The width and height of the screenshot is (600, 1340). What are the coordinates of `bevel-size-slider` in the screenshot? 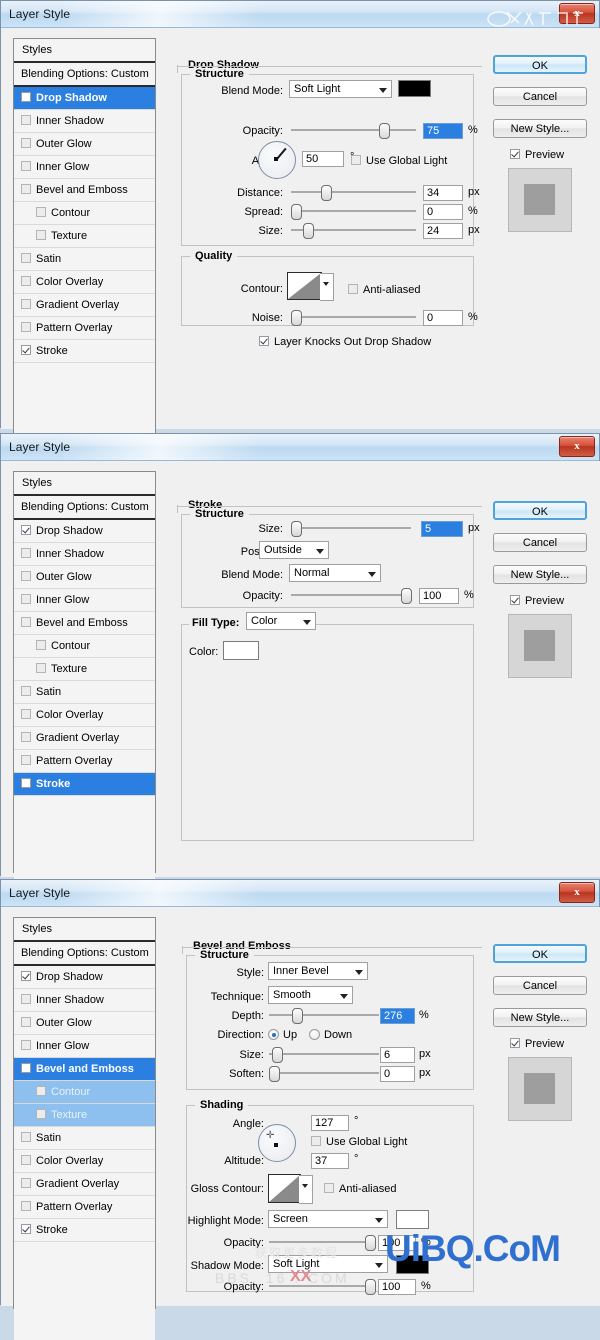 It's located at (324, 1055).